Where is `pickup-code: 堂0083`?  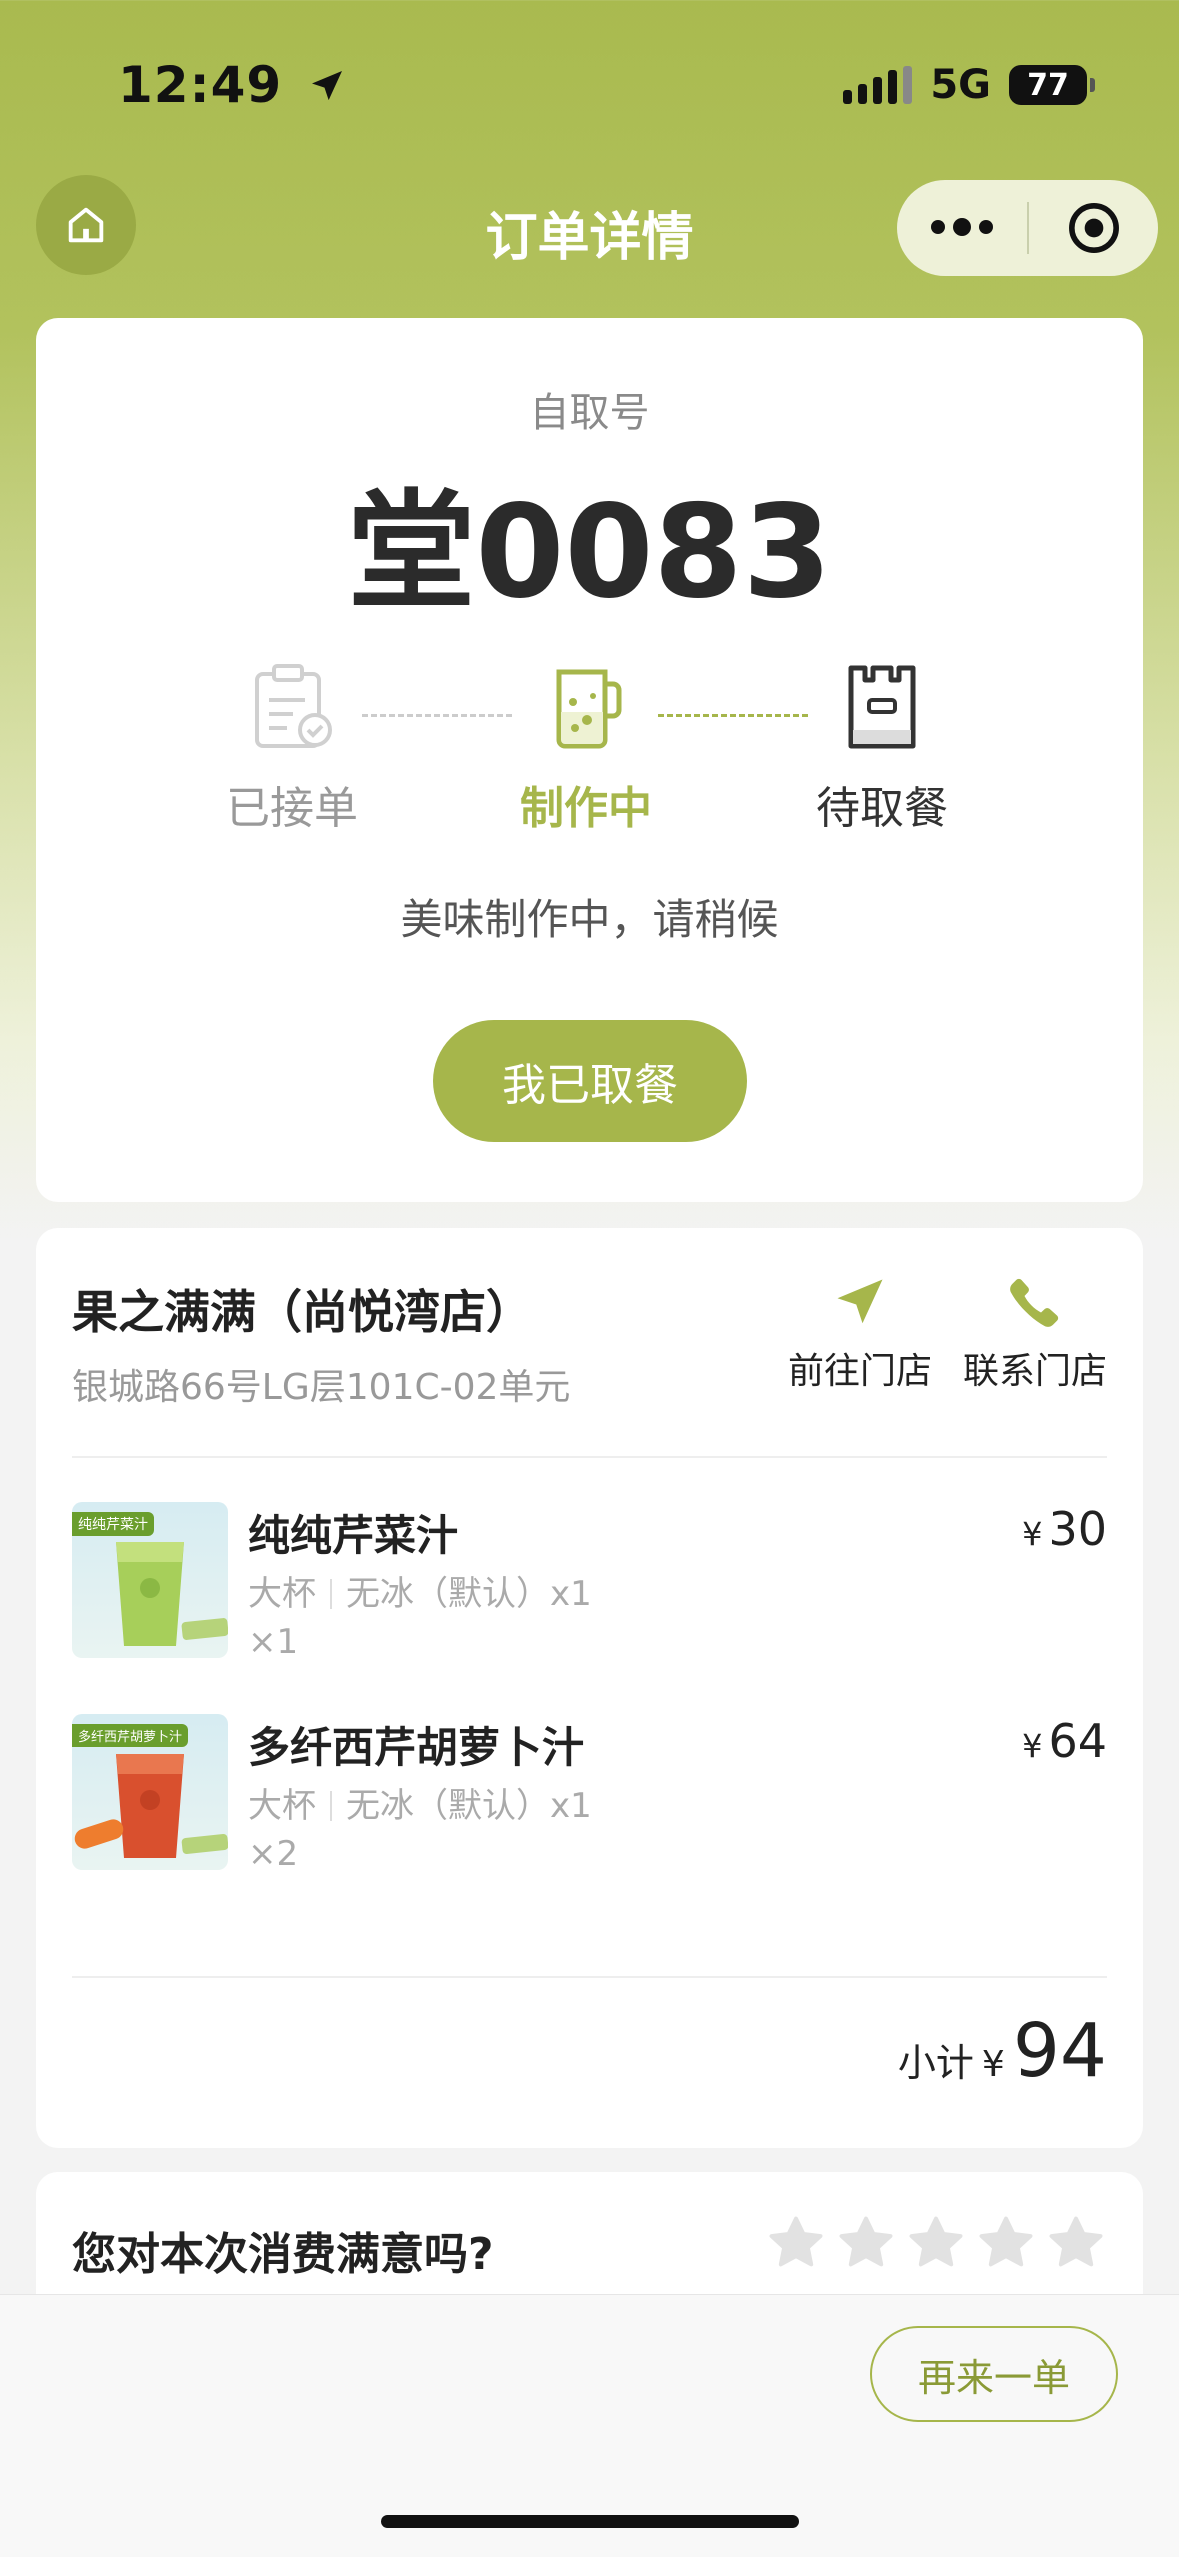 pickup-code: 堂0083 is located at coordinates (589, 552).